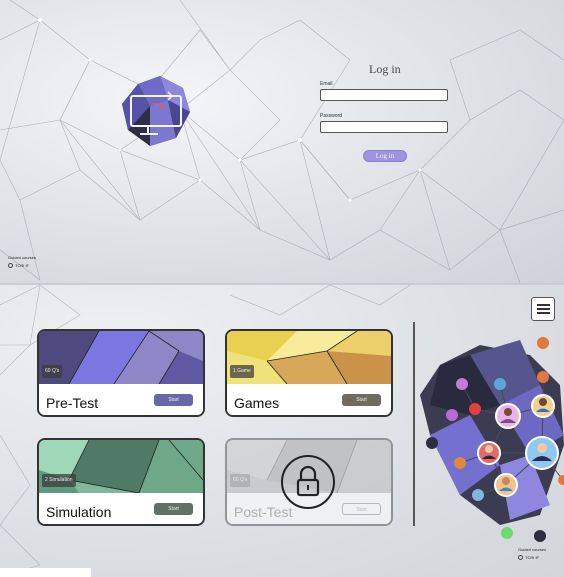 The image size is (564, 577). Describe the element at coordinates (242, 371) in the screenshot. I see `game-count-badge: 1 Game` at that location.